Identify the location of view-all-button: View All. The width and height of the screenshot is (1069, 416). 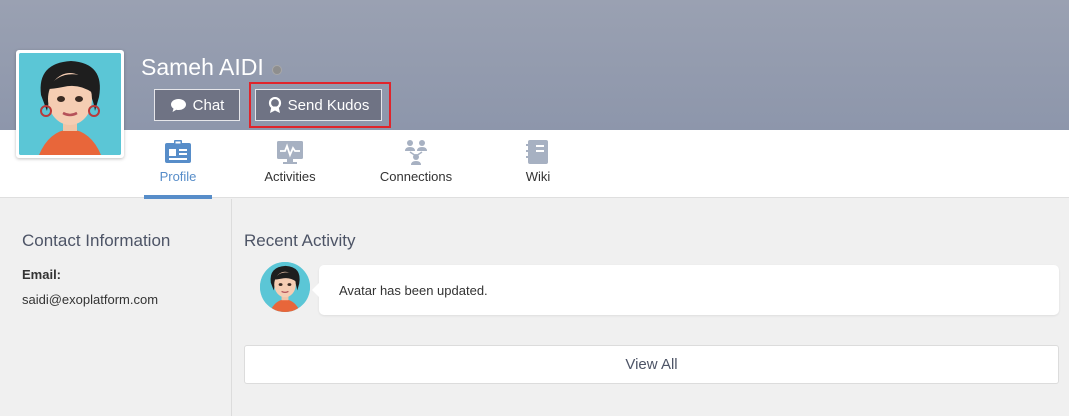
(651, 364).